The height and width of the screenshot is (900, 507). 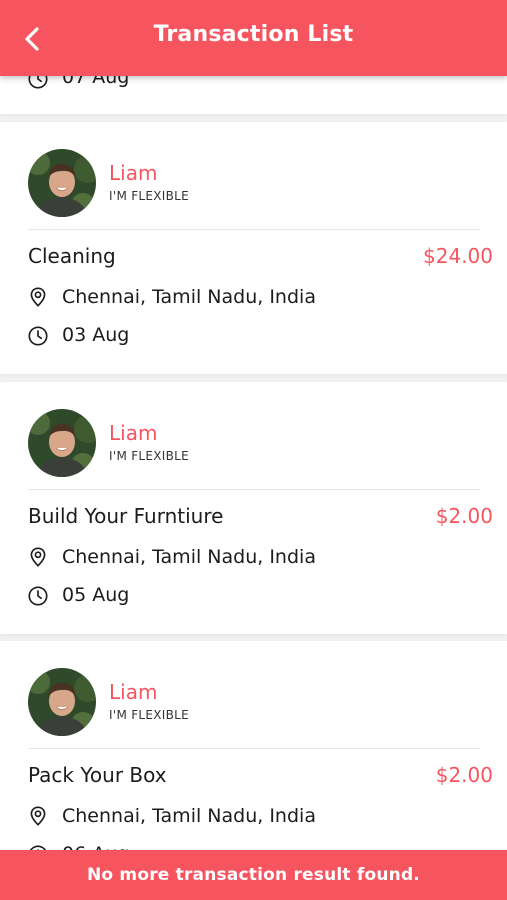 What do you see at coordinates (458, 256) in the screenshot?
I see `task-price: $24.00` at bounding box center [458, 256].